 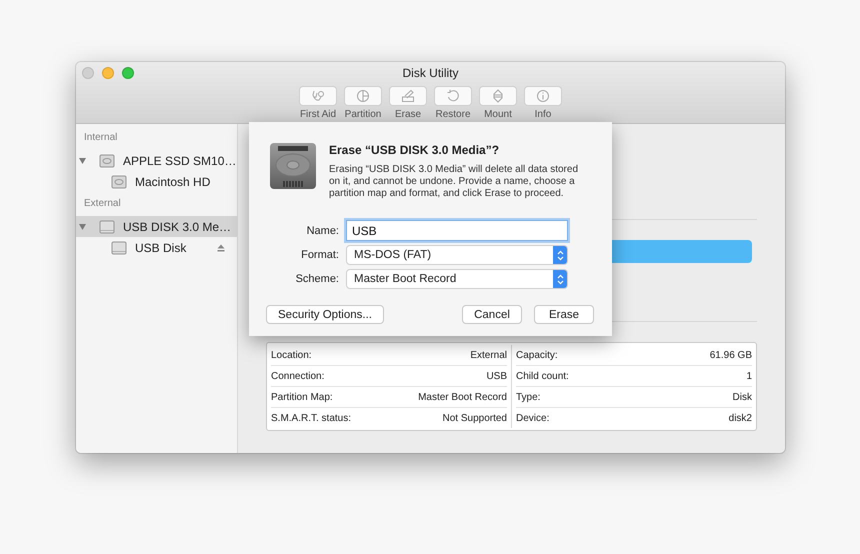 I want to click on info-value: USB, so click(x=496, y=376).